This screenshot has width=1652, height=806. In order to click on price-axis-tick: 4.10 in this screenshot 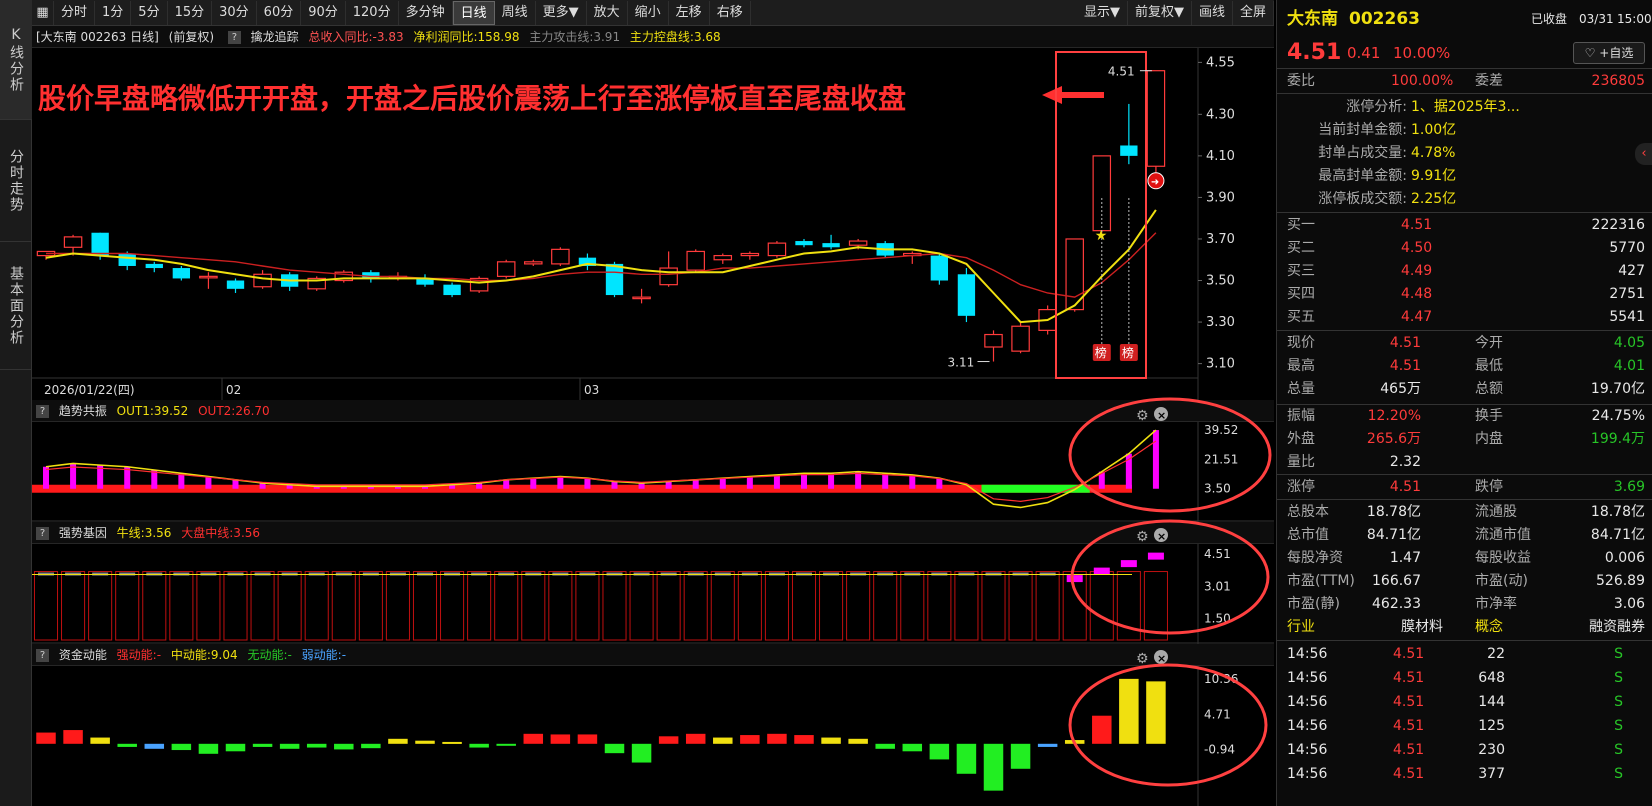, I will do `click(1220, 156)`.